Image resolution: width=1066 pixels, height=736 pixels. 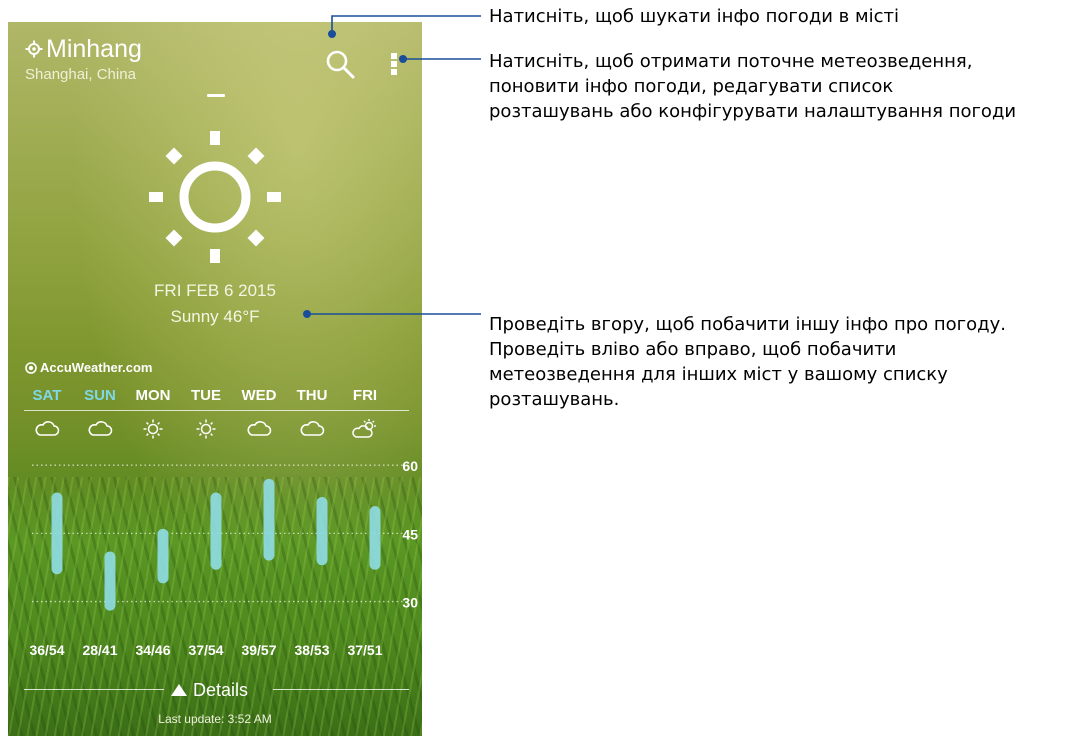 What do you see at coordinates (410, 466) in the screenshot?
I see `y-tick-label: 60` at bounding box center [410, 466].